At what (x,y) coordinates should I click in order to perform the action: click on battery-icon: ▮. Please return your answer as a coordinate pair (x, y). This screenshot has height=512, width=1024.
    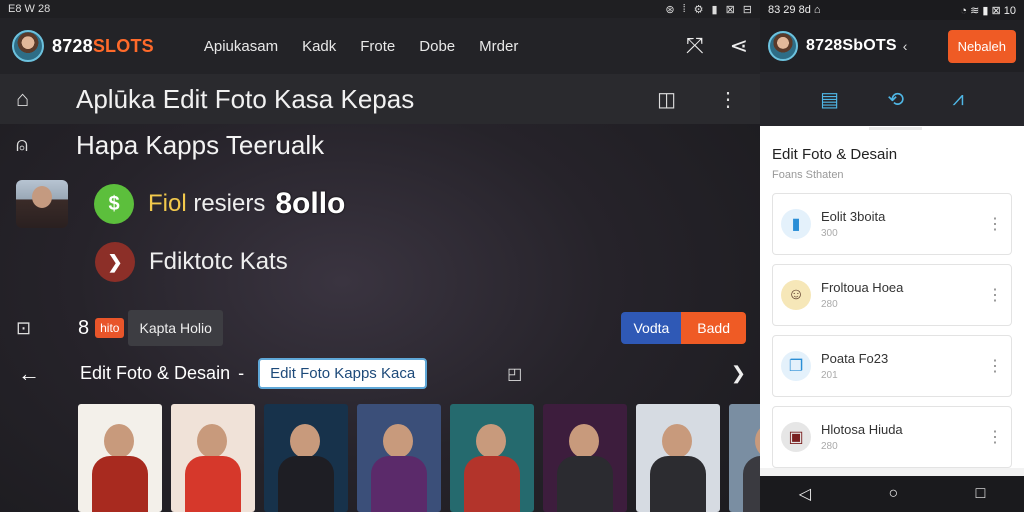
    Looking at the image, I should click on (714, 9).